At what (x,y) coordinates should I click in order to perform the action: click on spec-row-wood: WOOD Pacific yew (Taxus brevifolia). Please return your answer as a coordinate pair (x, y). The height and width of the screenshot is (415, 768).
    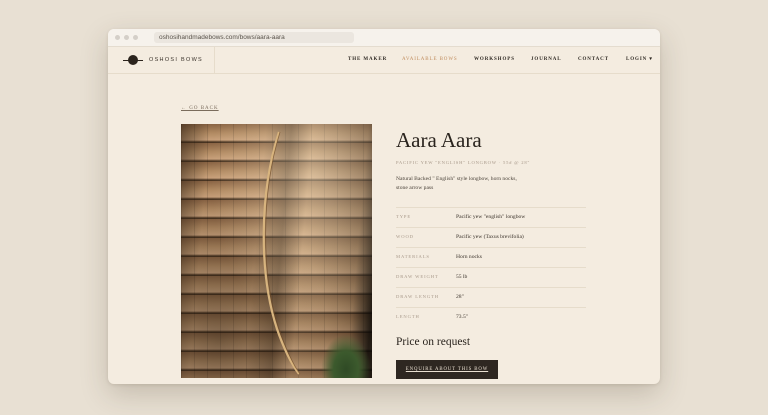
    Looking at the image, I should click on (491, 237).